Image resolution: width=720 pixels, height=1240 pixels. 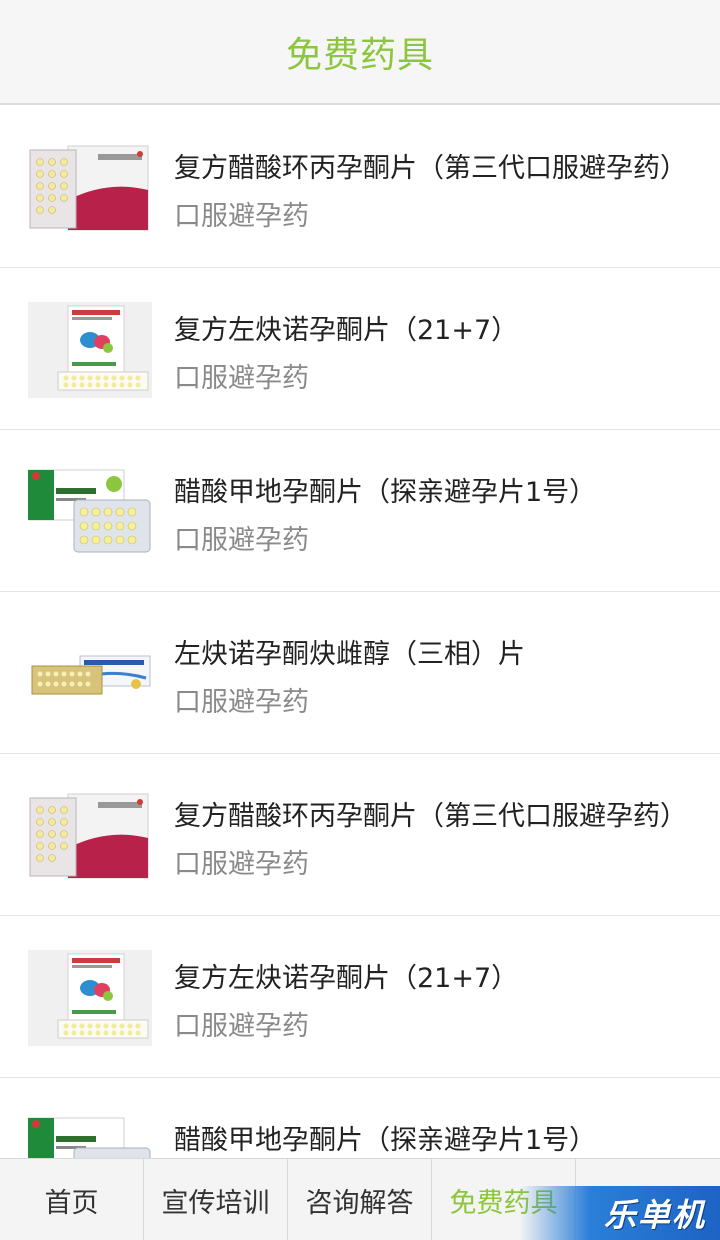 What do you see at coordinates (216, 1199) in the screenshot?
I see `tab-training: 宣传培训` at bounding box center [216, 1199].